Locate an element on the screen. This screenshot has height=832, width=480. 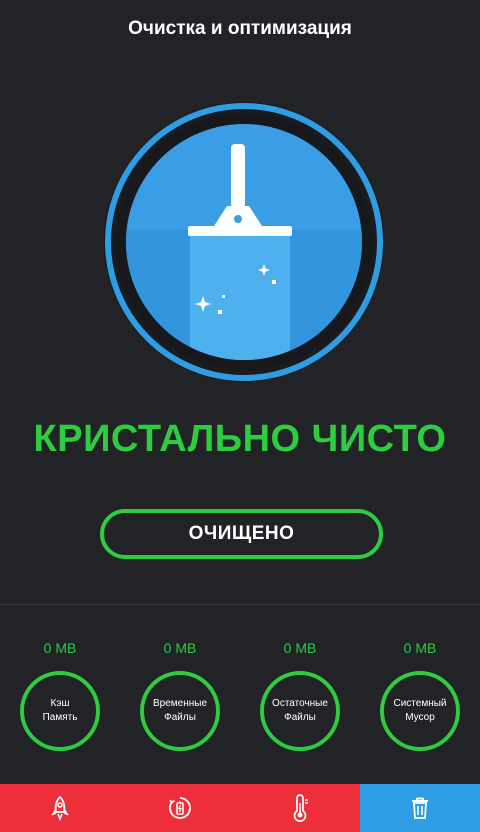
category-label: Системный is located at coordinates (420, 703).